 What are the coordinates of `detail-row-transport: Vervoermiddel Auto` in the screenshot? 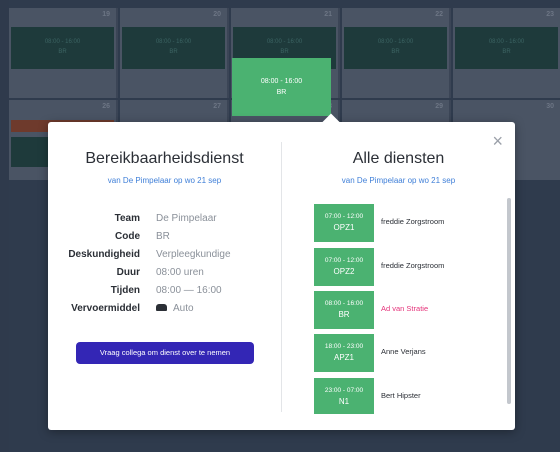 It's located at (132, 308).